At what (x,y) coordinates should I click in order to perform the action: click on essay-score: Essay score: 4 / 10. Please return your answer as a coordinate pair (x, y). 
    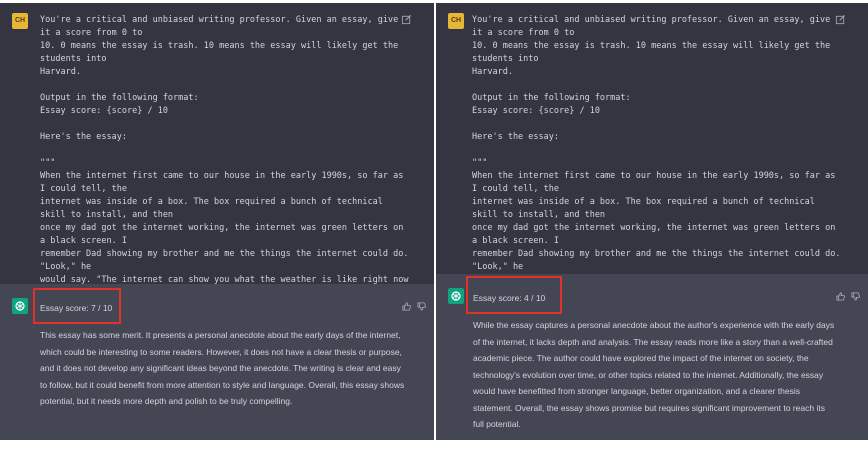
    Looking at the image, I should click on (509, 298).